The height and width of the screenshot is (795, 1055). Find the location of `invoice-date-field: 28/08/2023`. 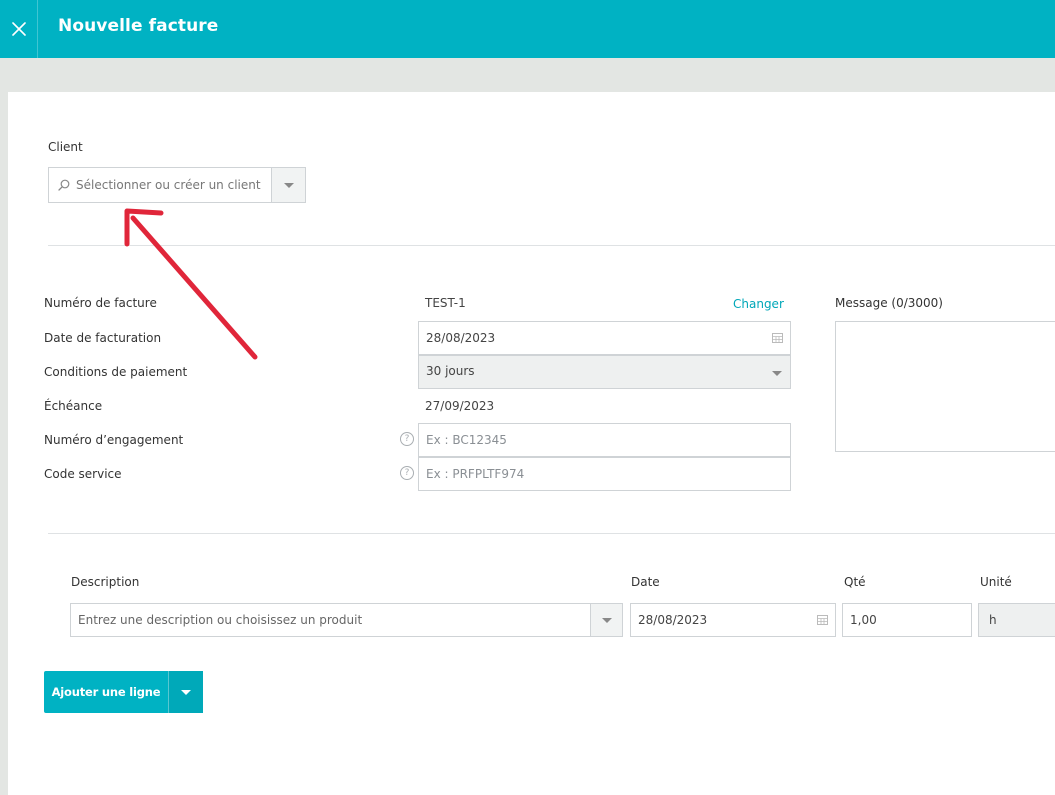

invoice-date-field: 28/08/2023 is located at coordinates (604, 338).